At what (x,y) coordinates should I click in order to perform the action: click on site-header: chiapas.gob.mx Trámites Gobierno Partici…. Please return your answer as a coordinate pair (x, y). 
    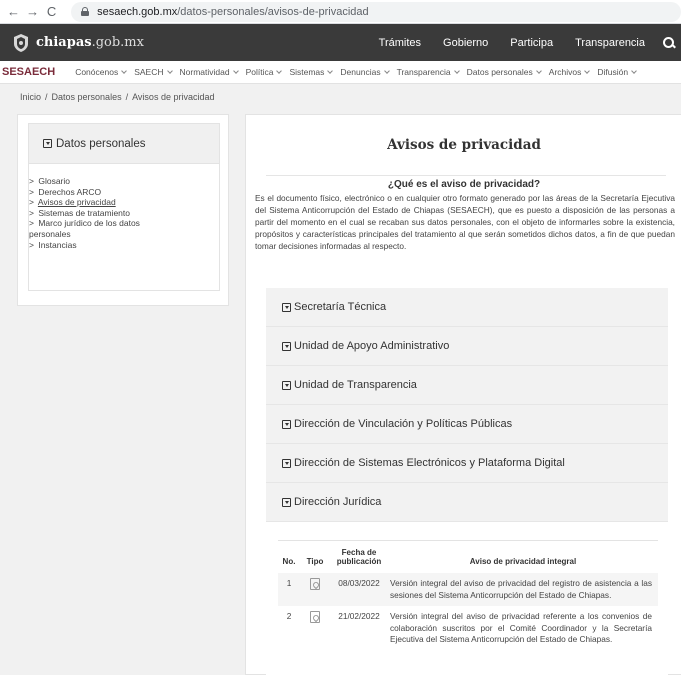
    Looking at the image, I should click on (340, 42).